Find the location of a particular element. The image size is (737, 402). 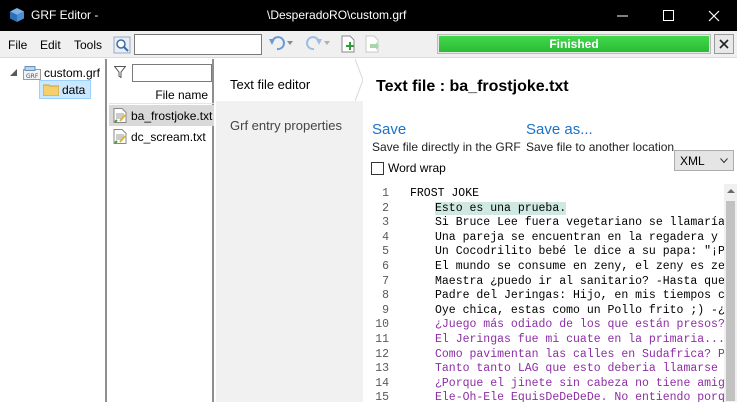

save-button: Save is located at coordinates (389, 129).